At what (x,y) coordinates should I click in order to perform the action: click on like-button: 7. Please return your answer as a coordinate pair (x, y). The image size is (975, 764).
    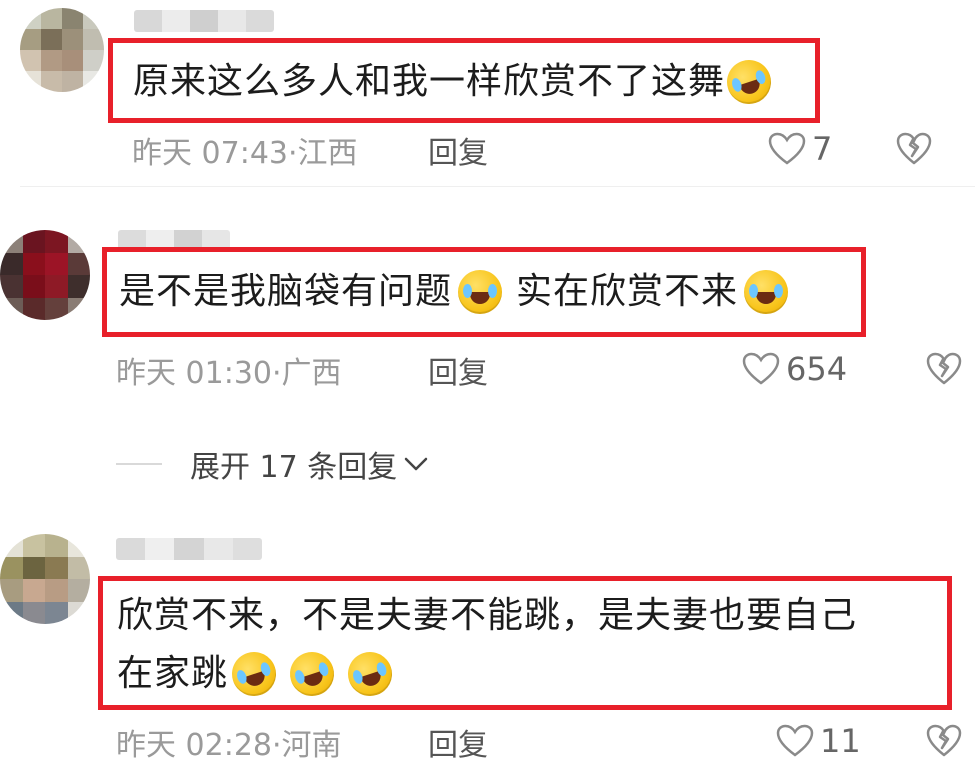
    Looking at the image, I should click on (800, 149).